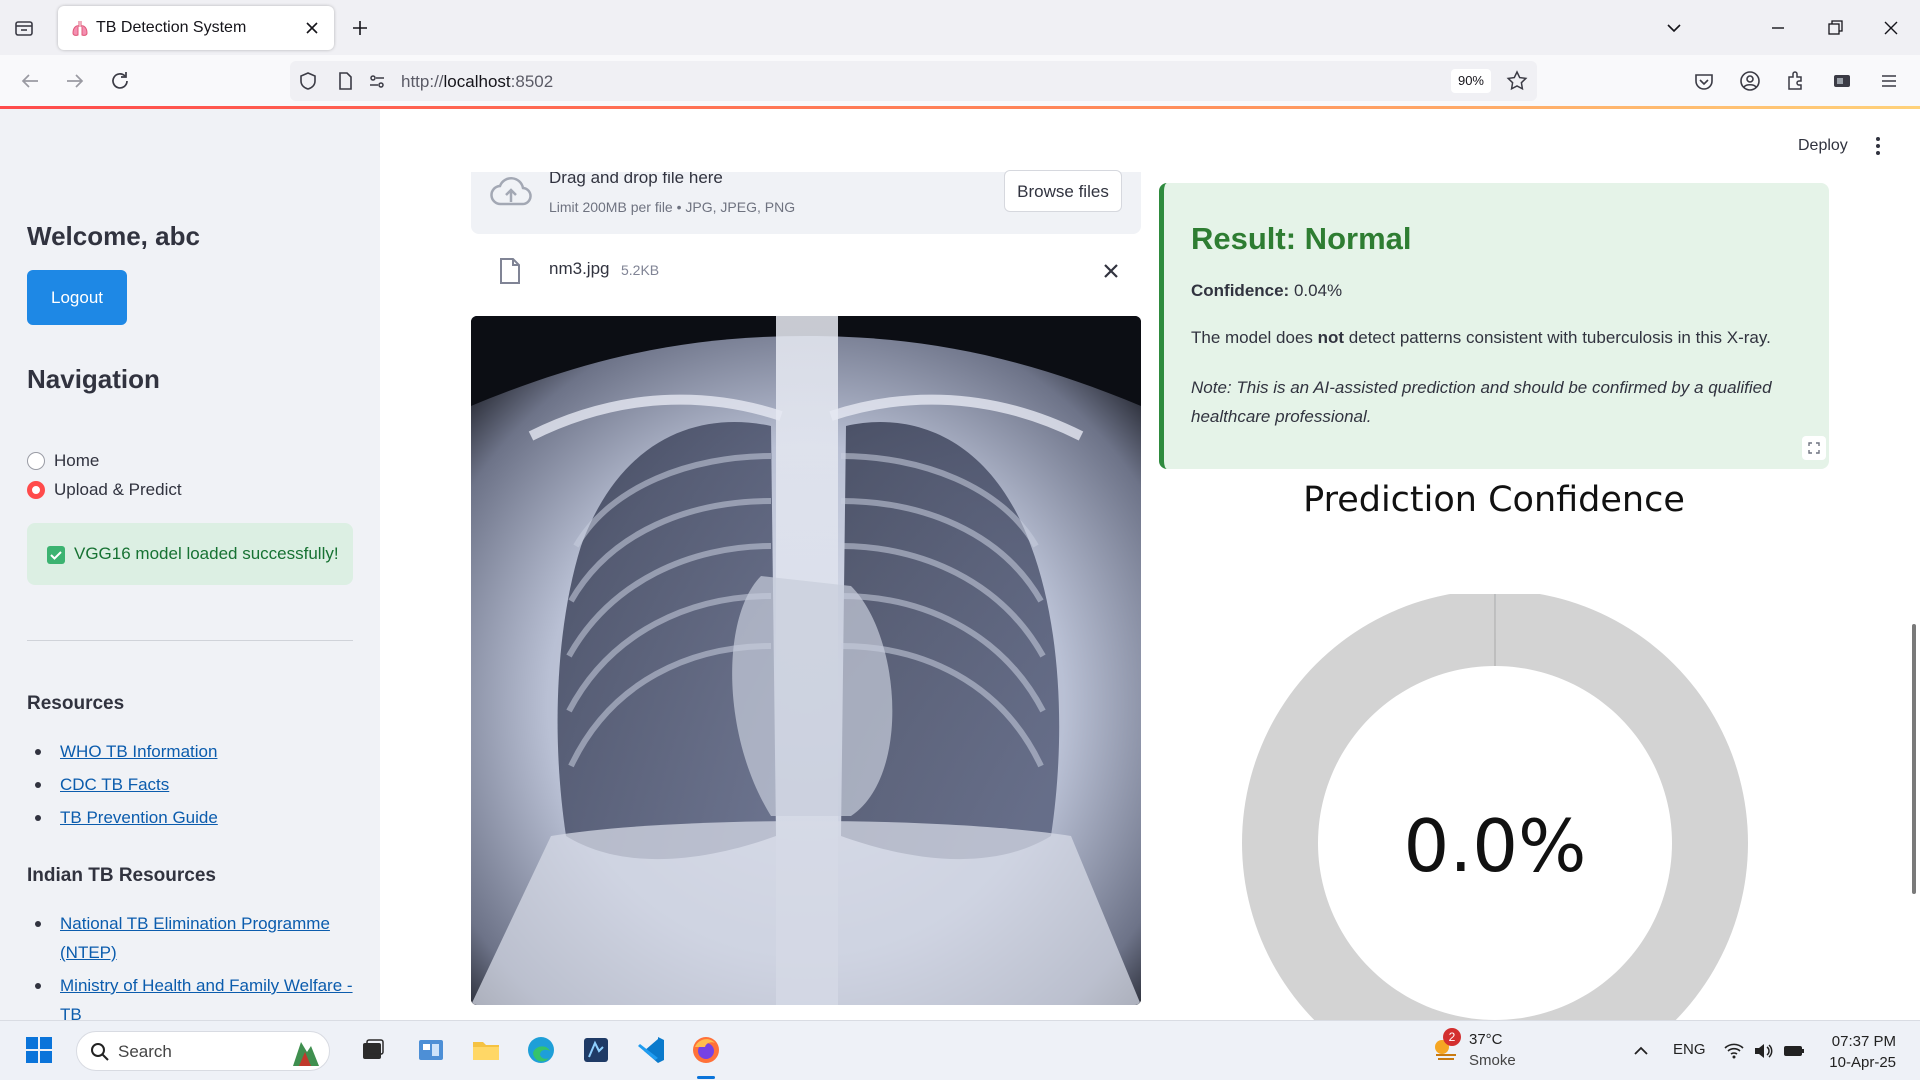 Image resolution: width=1920 pixels, height=1080 pixels. What do you see at coordinates (1452, 1037) in the screenshot?
I see `weather-badge: 2` at bounding box center [1452, 1037].